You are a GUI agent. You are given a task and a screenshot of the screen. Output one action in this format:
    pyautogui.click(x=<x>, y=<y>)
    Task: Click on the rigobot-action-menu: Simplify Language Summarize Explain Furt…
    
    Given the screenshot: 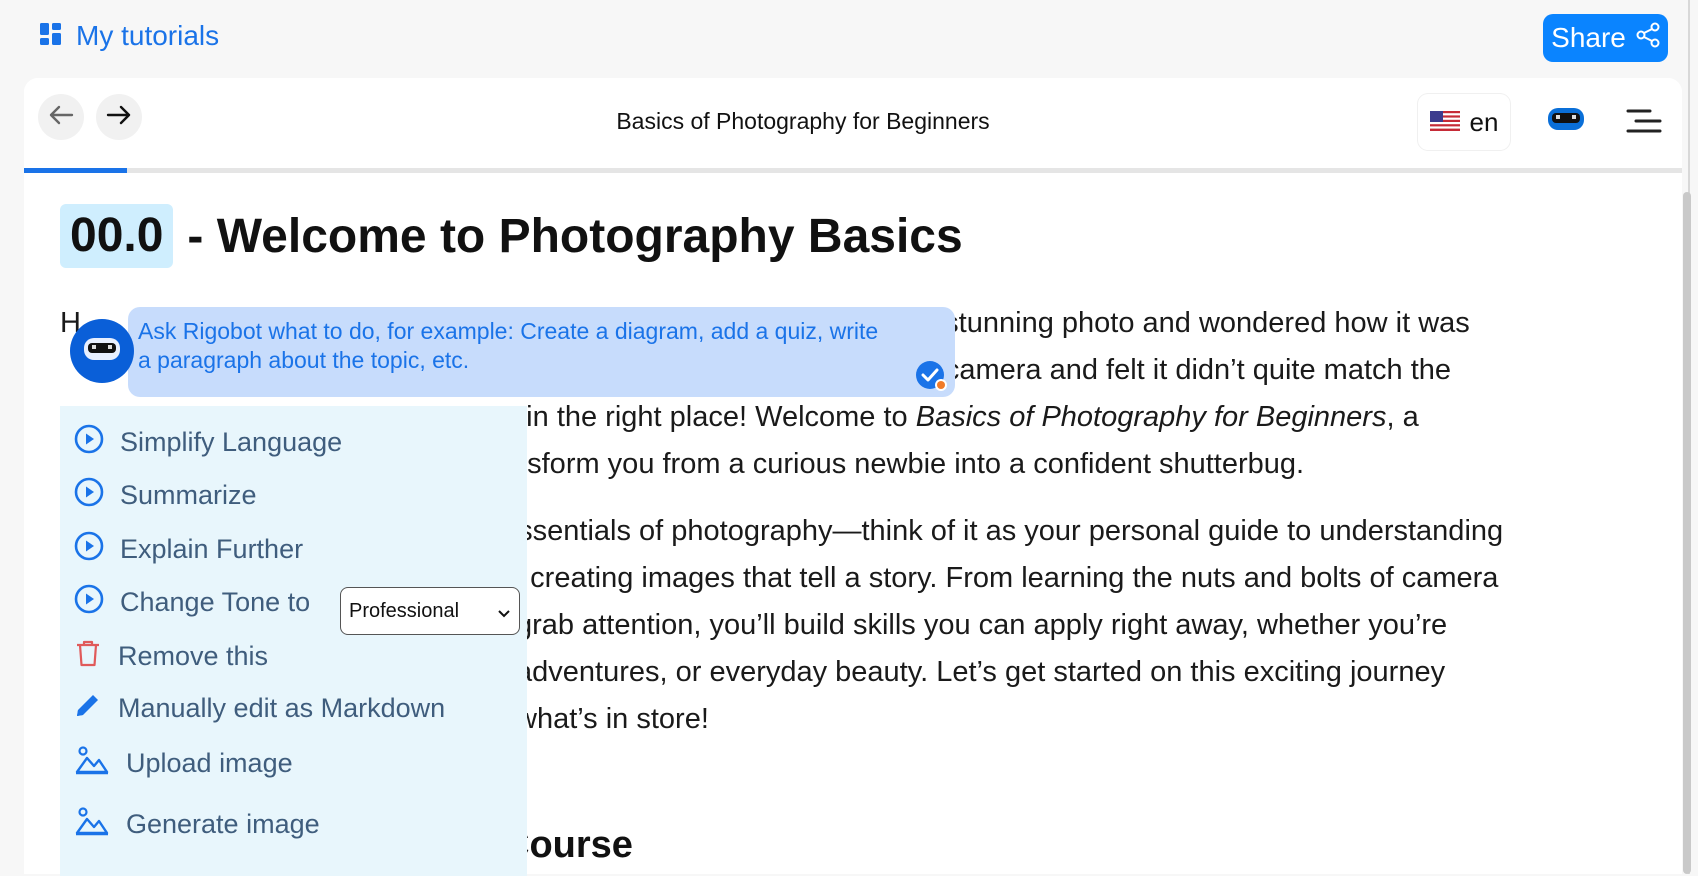 What is the action you would take?
    pyautogui.click(x=293, y=641)
    